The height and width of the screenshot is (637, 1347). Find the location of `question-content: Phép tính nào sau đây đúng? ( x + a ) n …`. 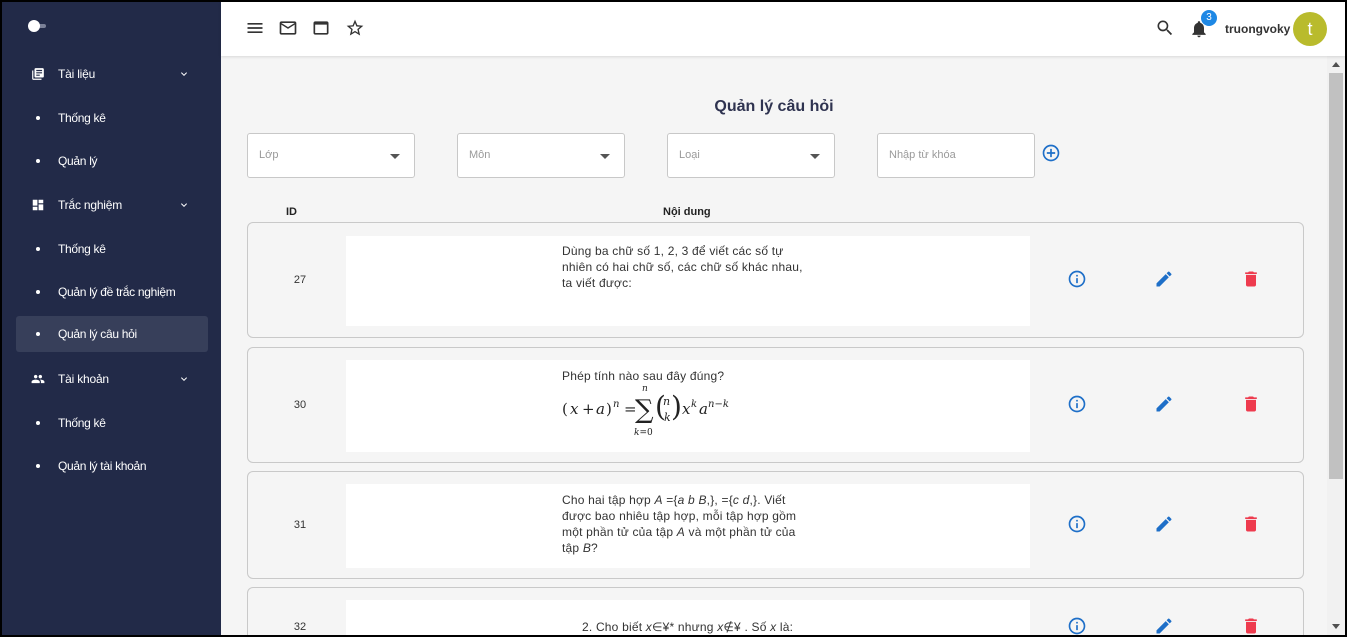

question-content: Phép tính nào sau đây đúng? ( x + a ) n … is located at coordinates (688, 406).